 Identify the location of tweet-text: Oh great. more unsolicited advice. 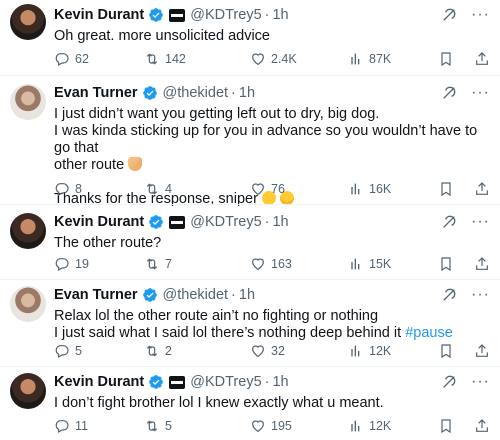
(272, 36).